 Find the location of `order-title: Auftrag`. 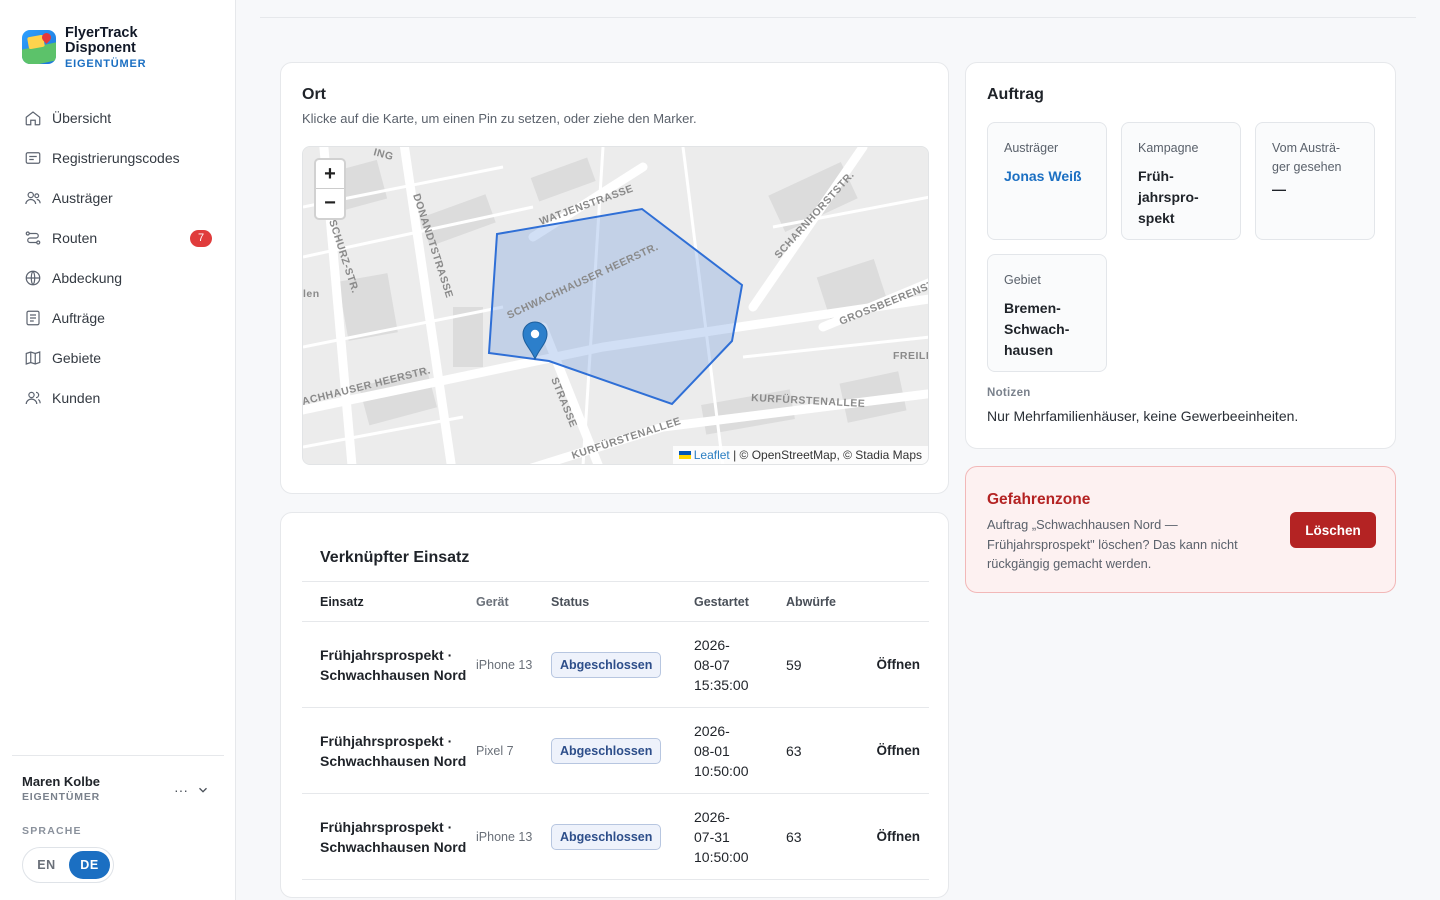

order-title: Auftrag is located at coordinates (1015, 94).